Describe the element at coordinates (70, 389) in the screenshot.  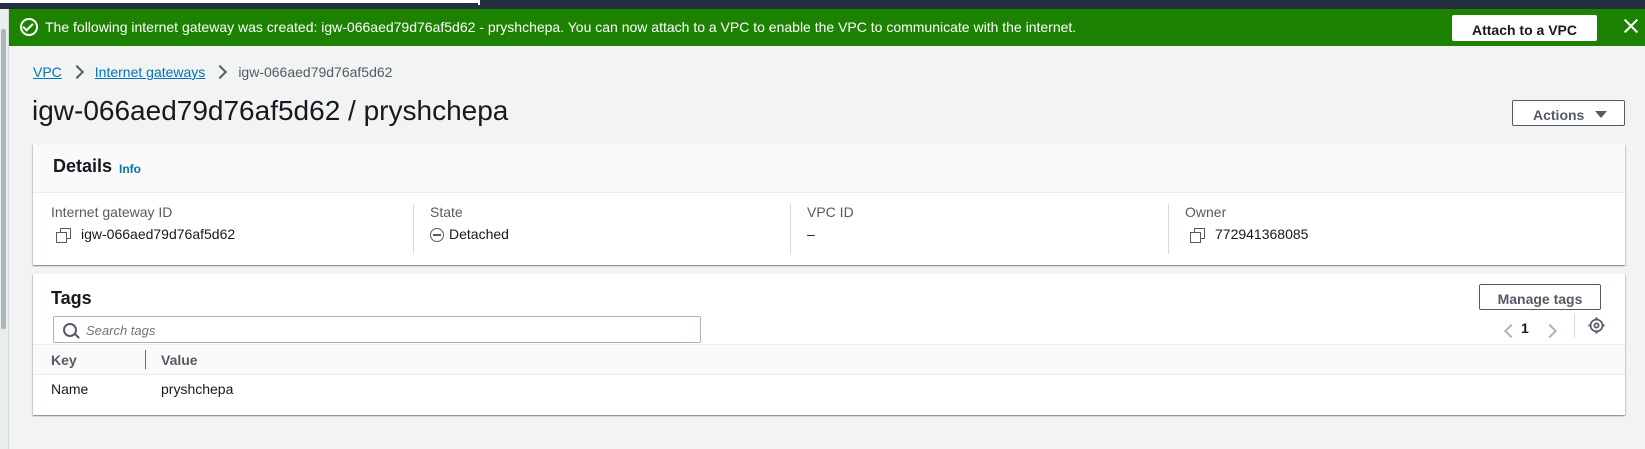
I see `tag-key-cell: Name` at that location.